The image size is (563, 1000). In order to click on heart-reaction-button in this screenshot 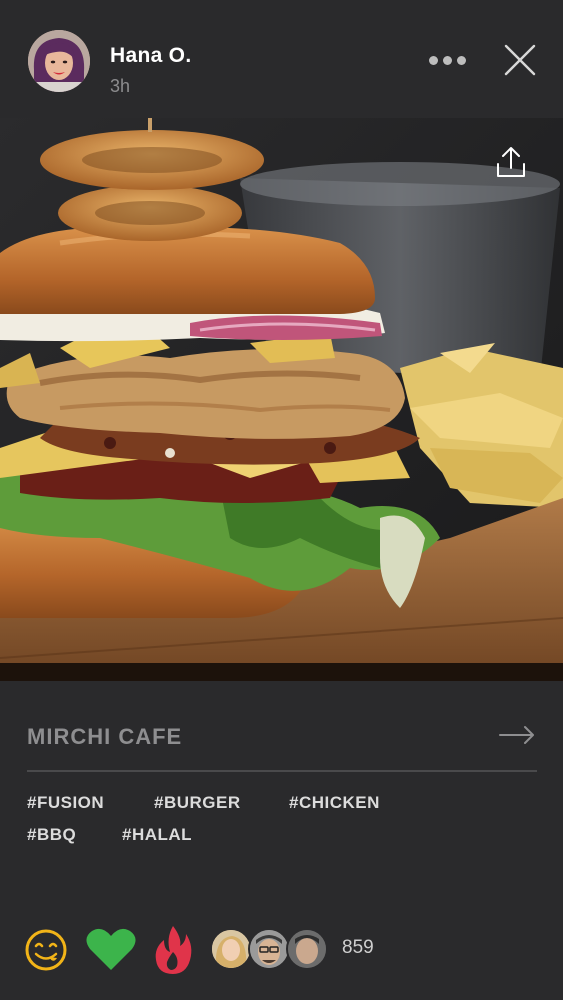, I will do `click(111, 952)`.